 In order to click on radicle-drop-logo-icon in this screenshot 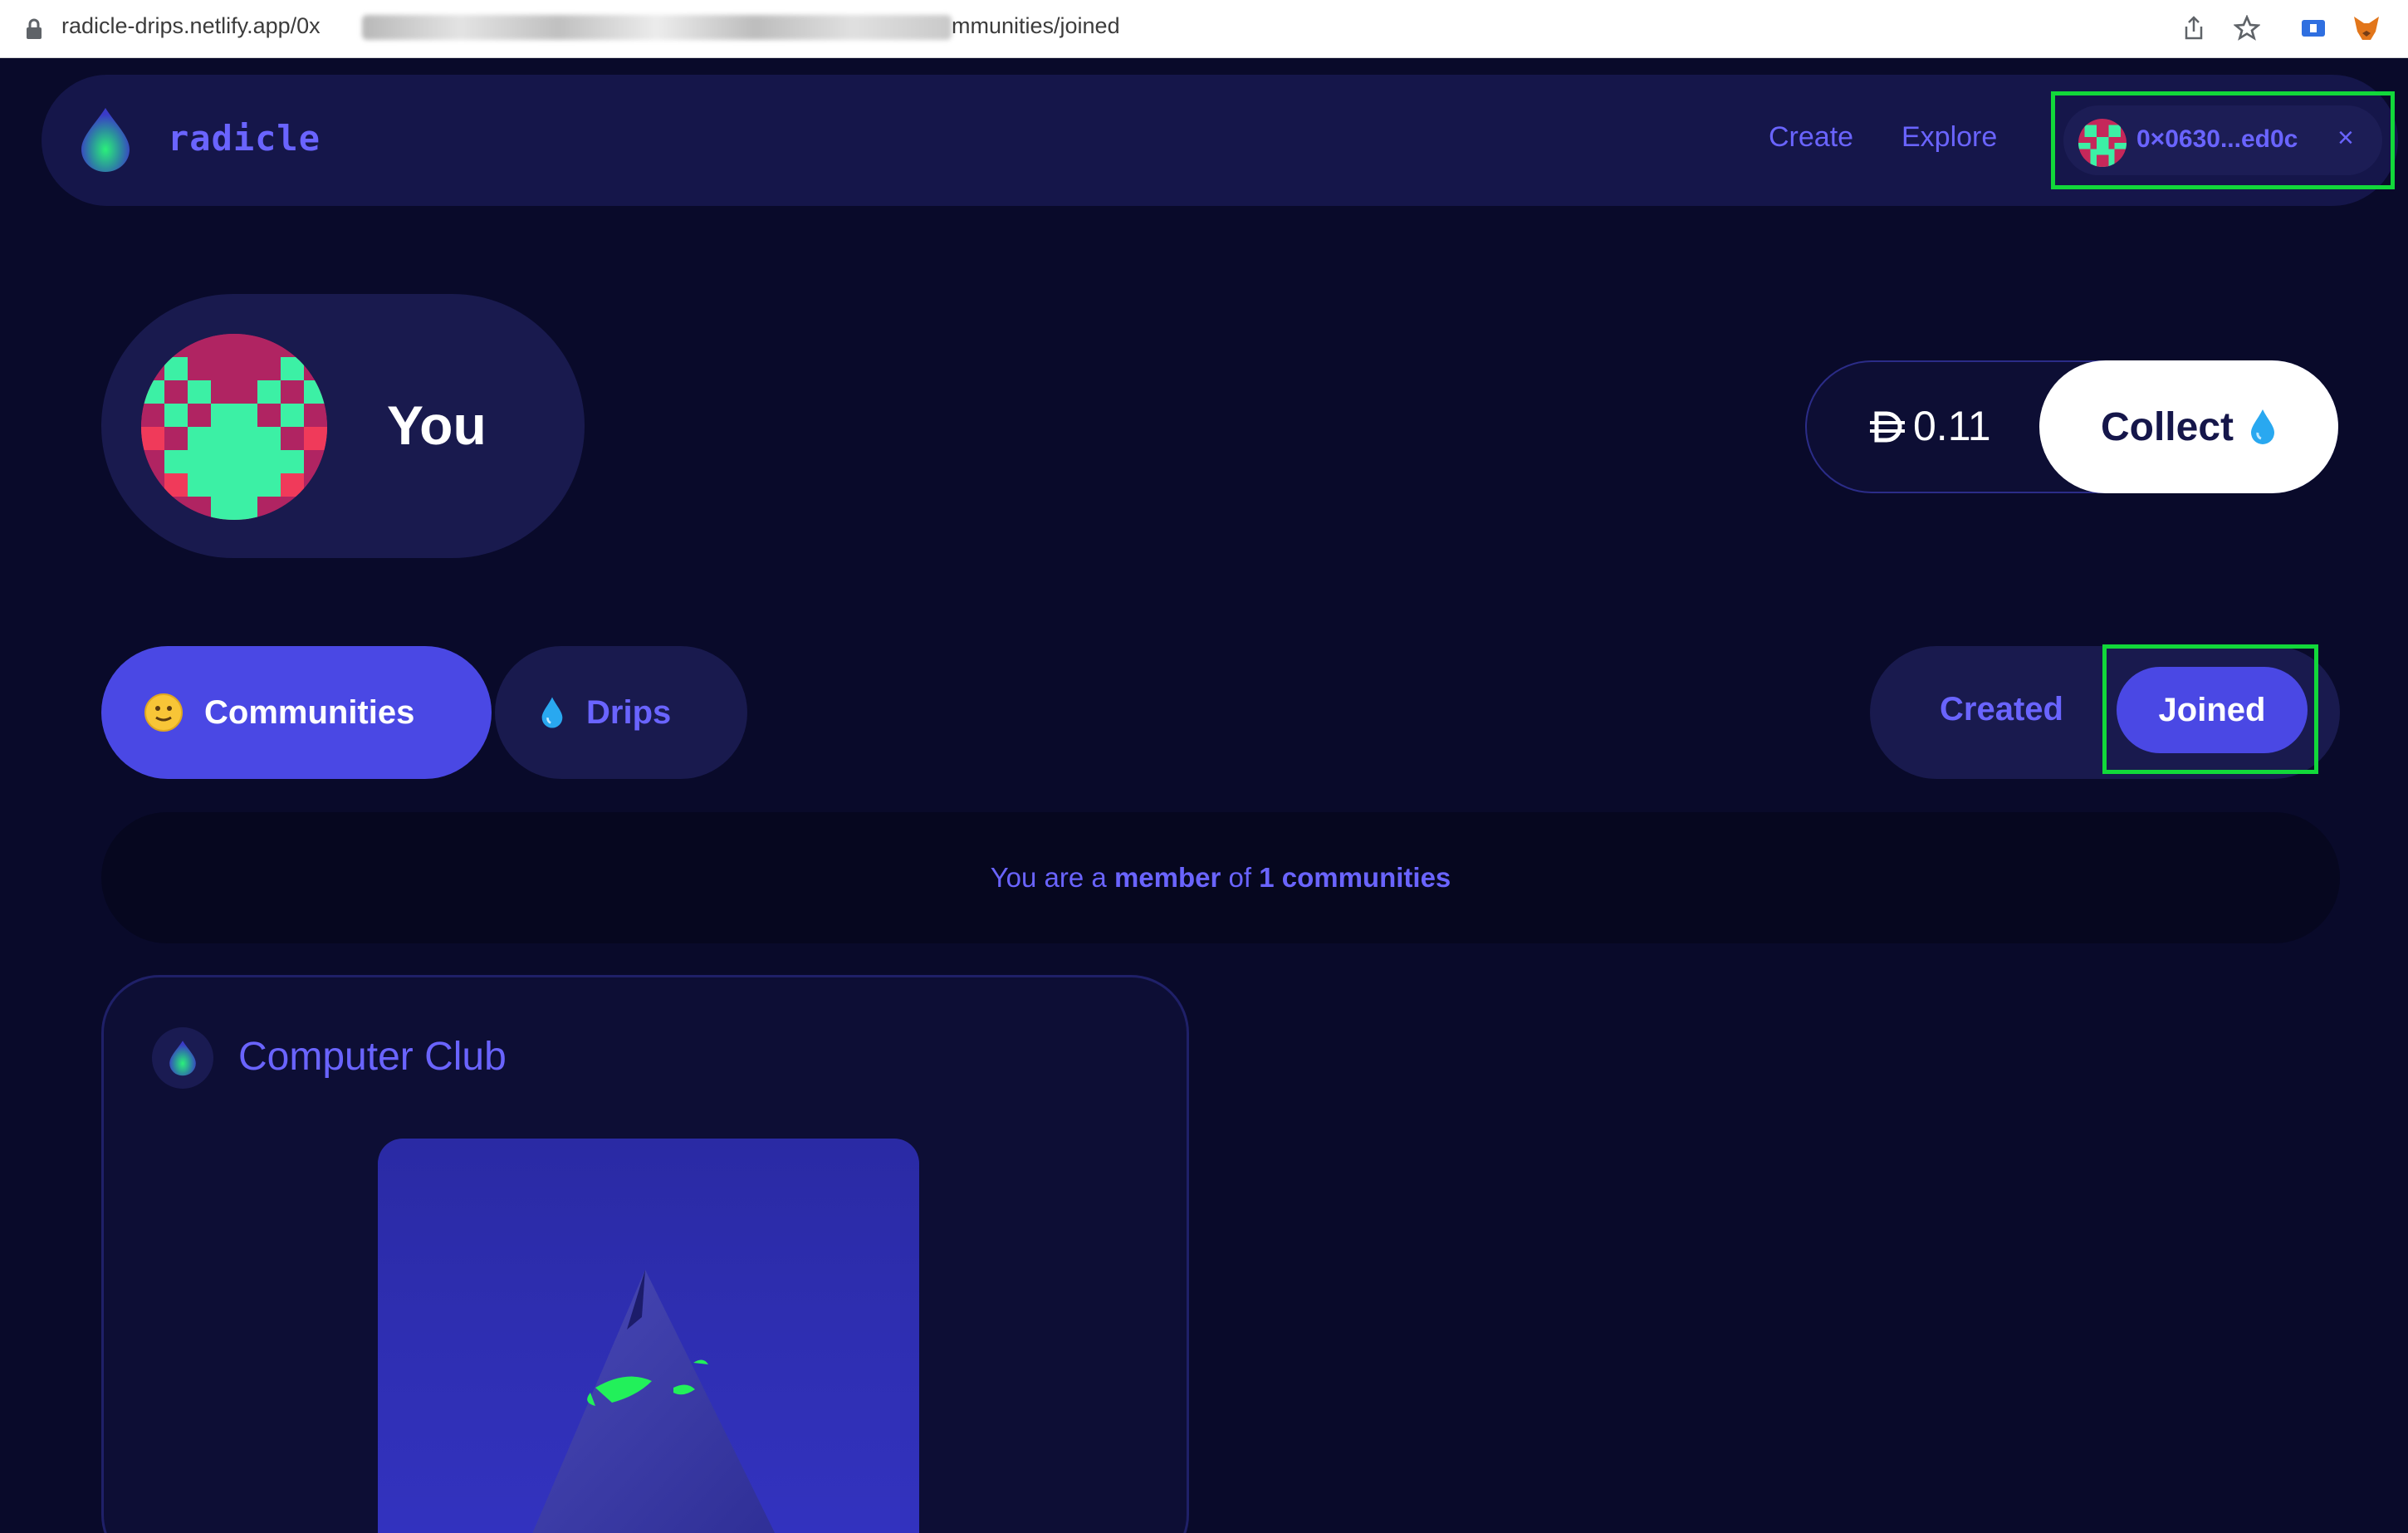, I will do `click(105, 139)`.